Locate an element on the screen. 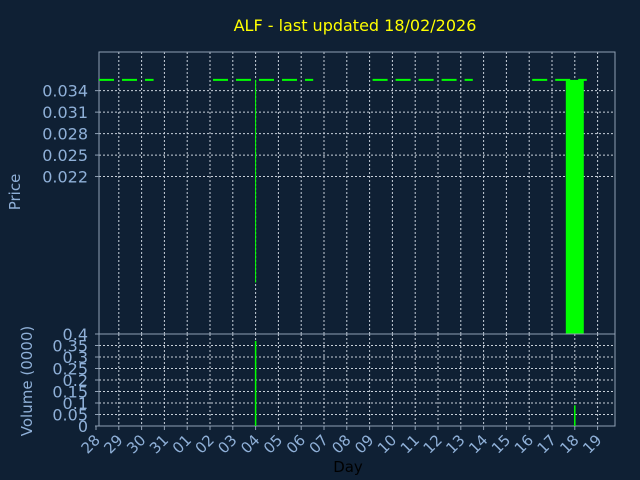  volume-y-axis-label: Volume (0000) is located at coordinates (27, 381).